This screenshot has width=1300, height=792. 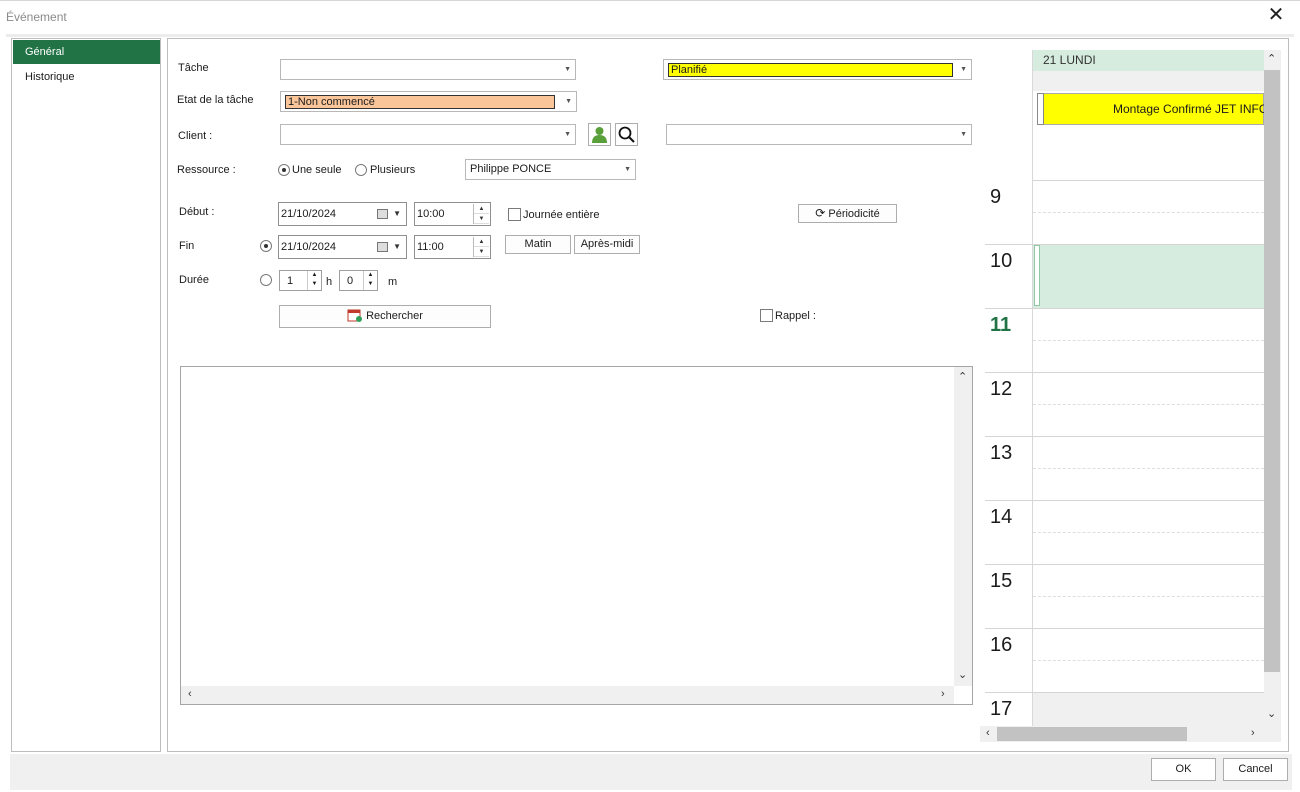 I want to click on etat-label: Etat de la tâche, so click(x=215, y=100).